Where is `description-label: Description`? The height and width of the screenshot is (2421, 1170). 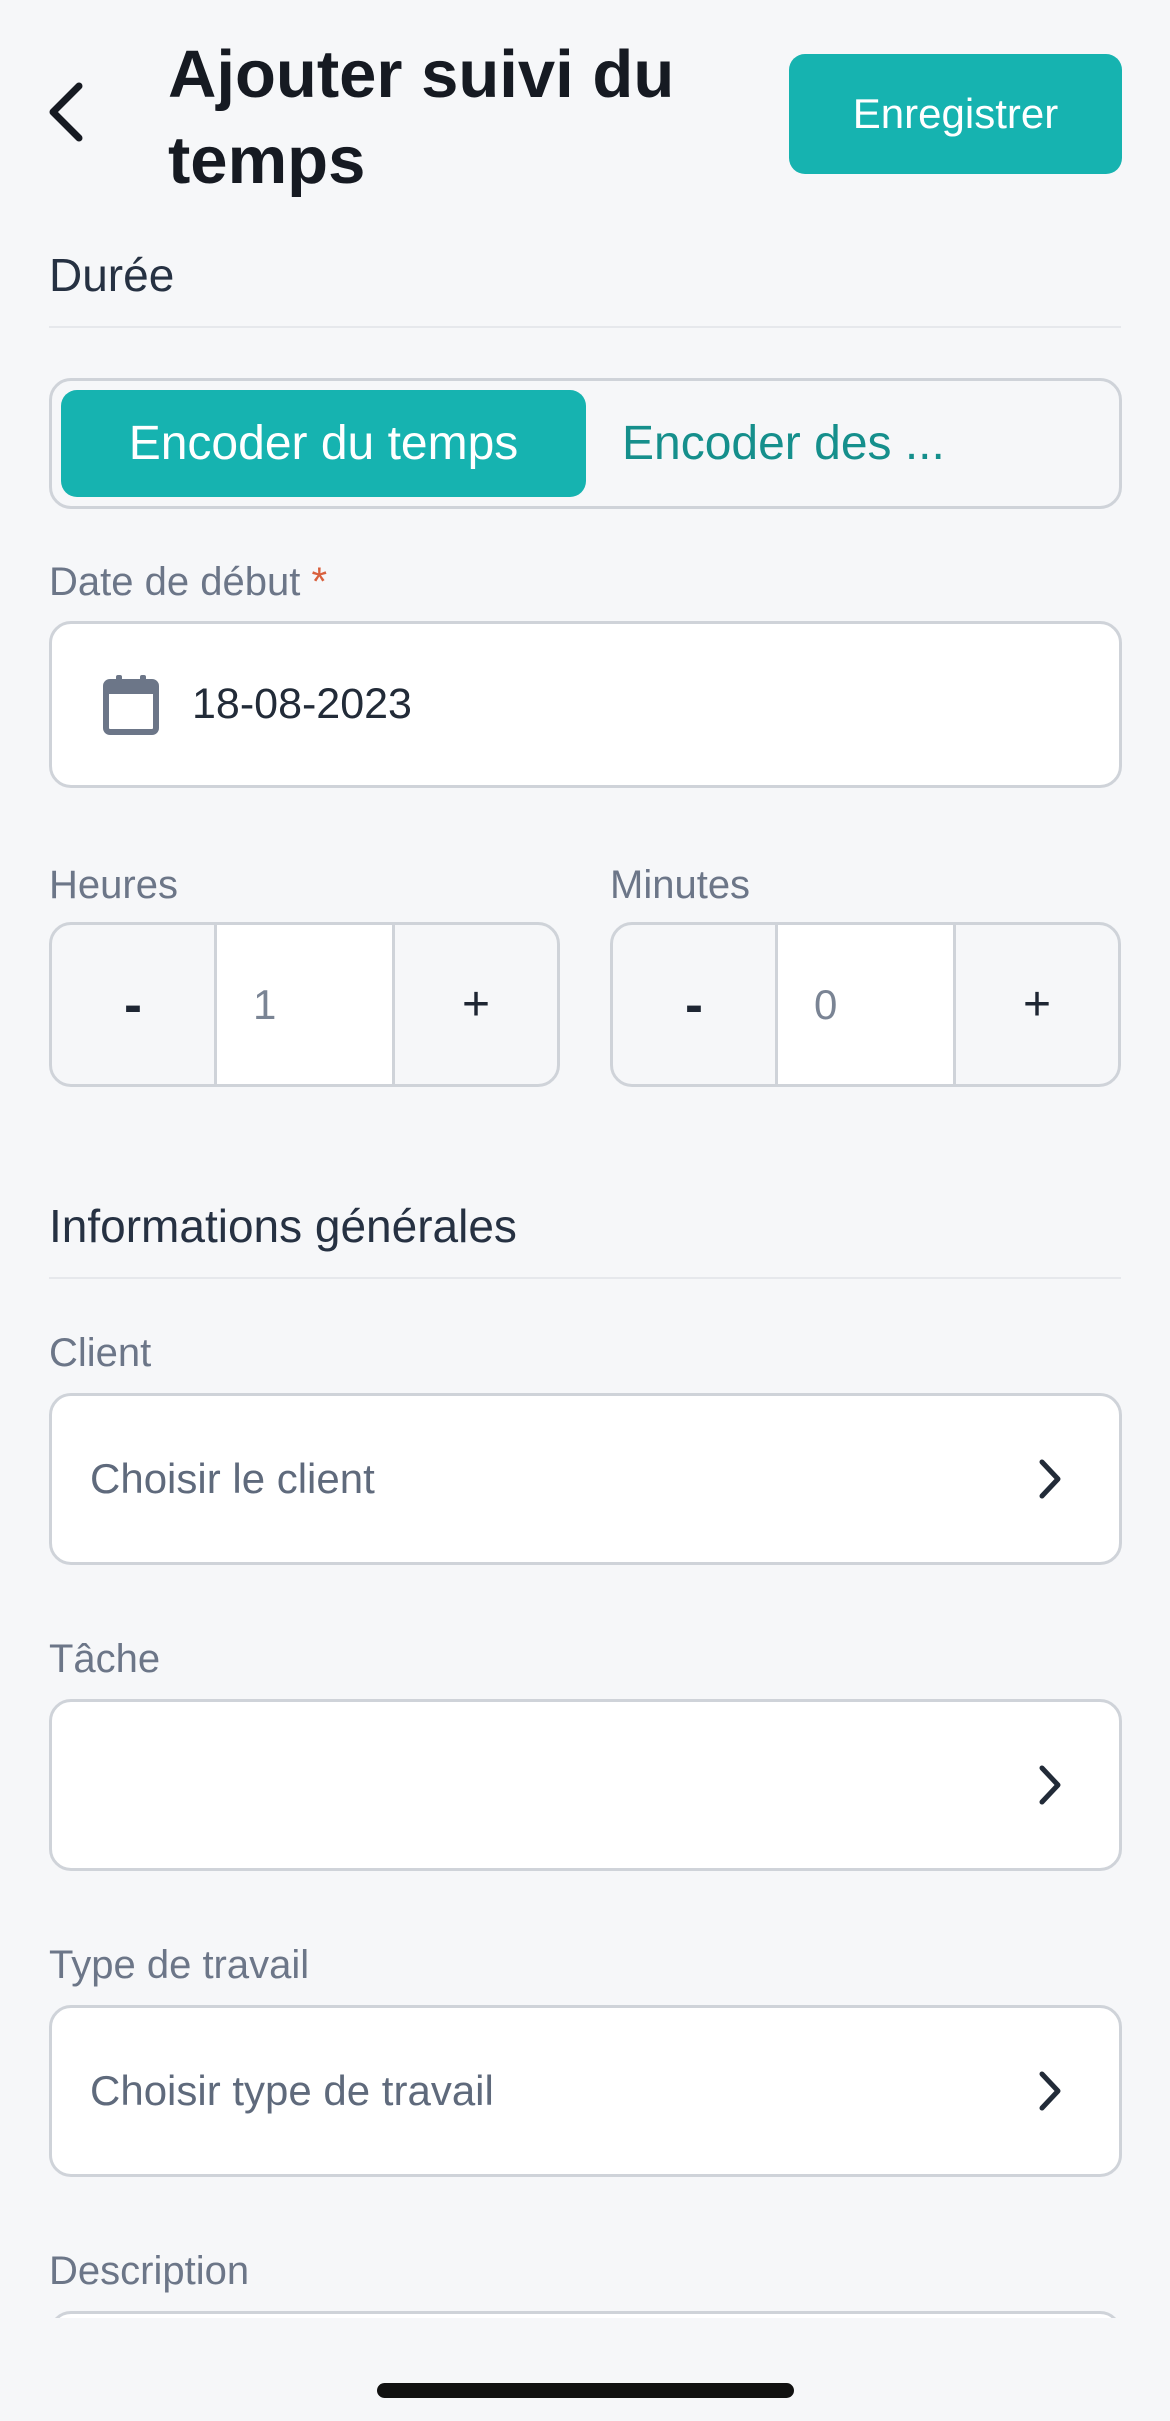 description-label: Description is located at coordinates (149, 2271).